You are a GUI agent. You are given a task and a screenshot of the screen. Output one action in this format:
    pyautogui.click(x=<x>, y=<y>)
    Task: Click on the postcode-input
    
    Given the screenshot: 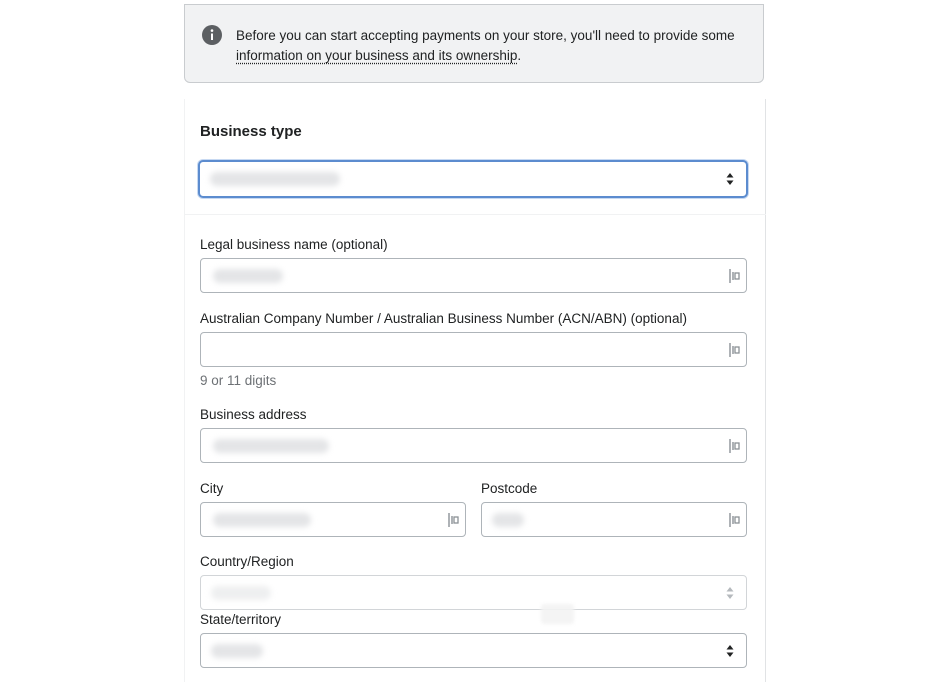 What is the action you would take?
    pyautogui.click(x=614, y=519)
    